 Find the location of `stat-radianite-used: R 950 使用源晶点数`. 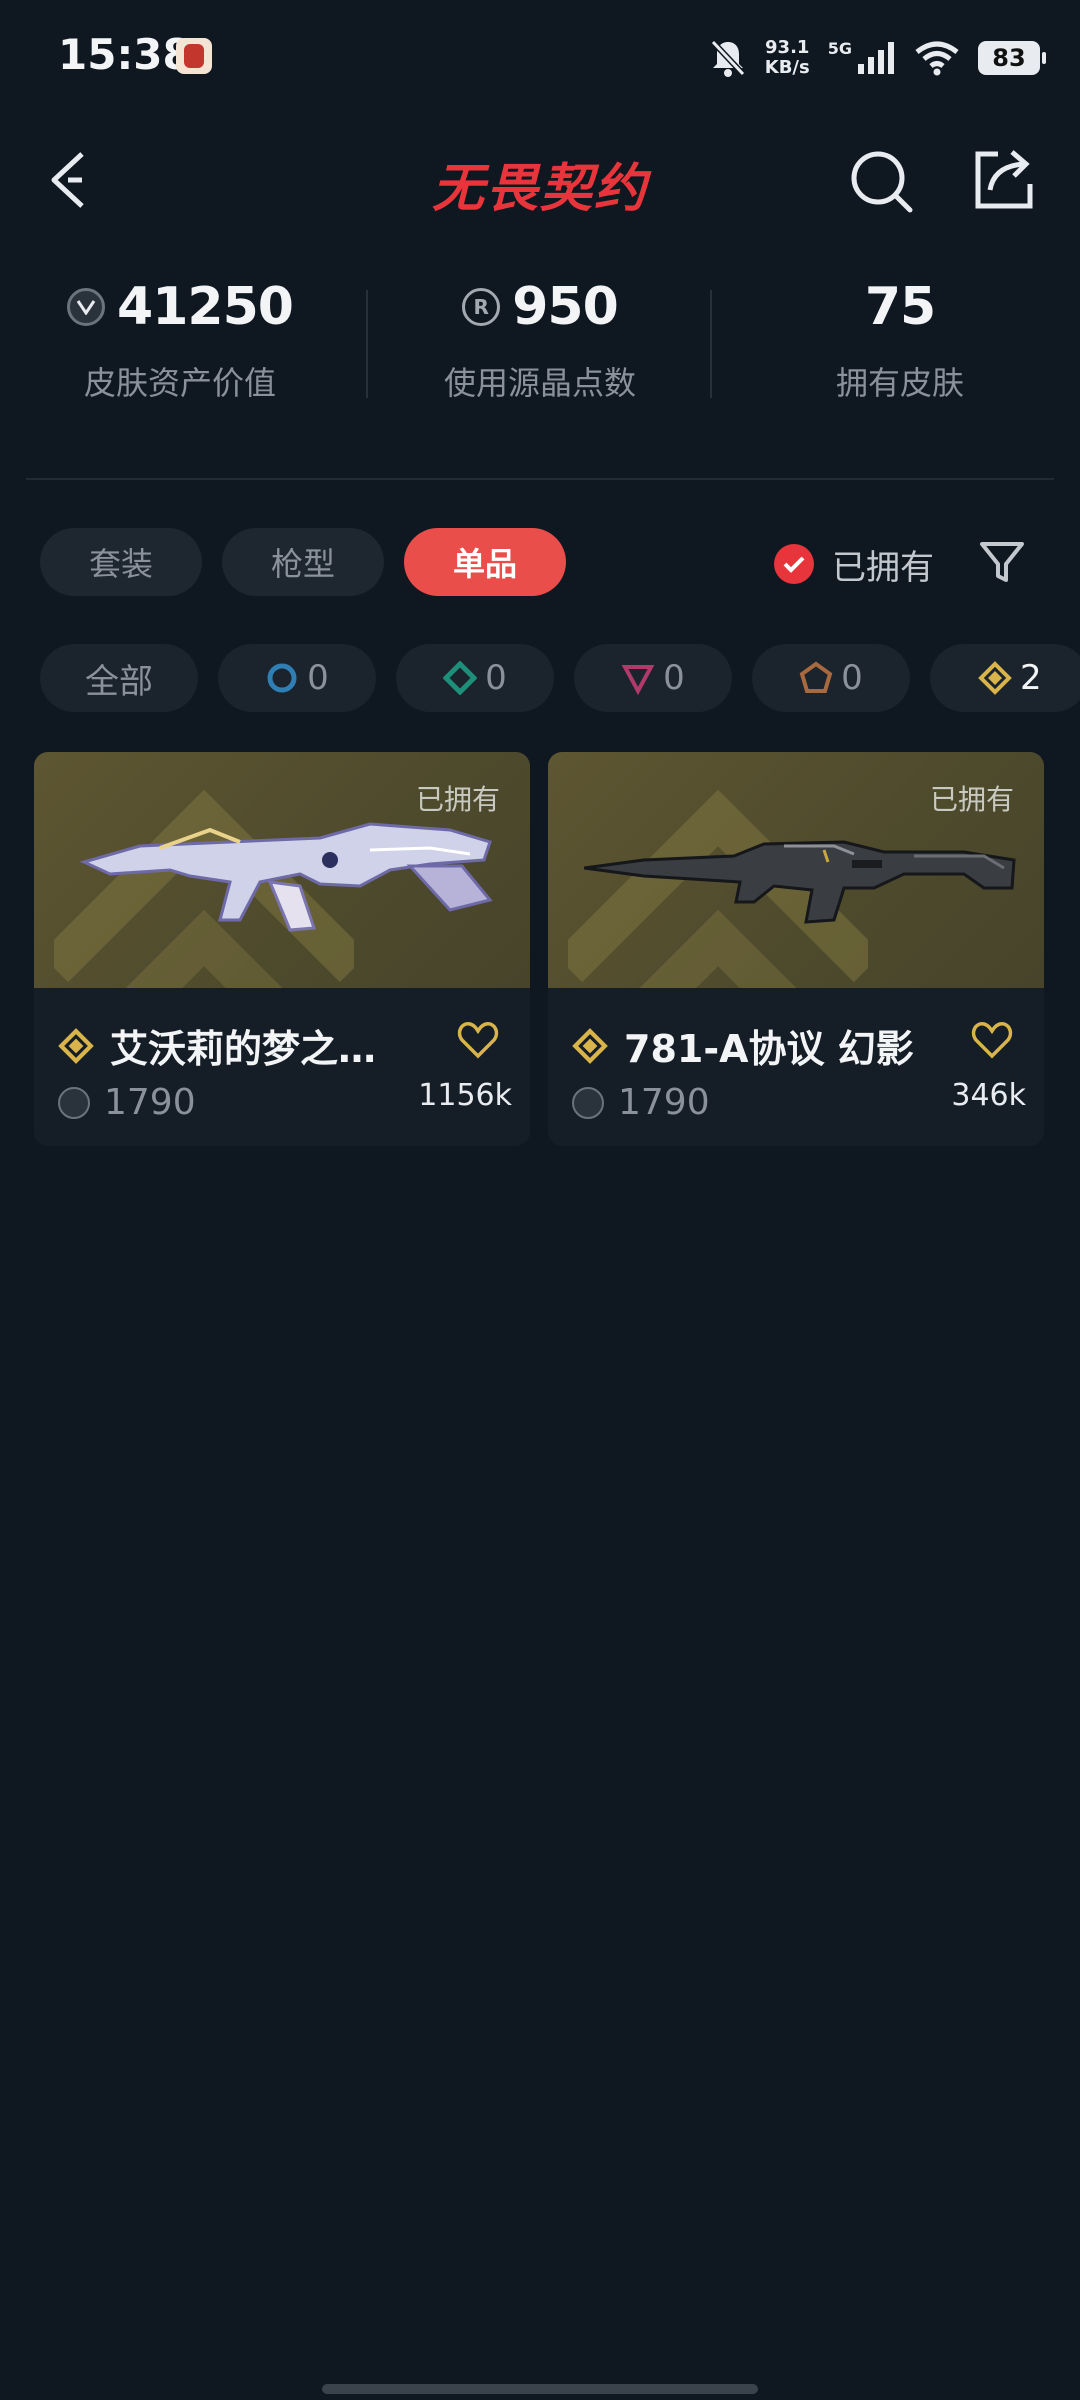

stat-radianite-used: R 950 使用源晶点数 is located at coordinates (540, 345).